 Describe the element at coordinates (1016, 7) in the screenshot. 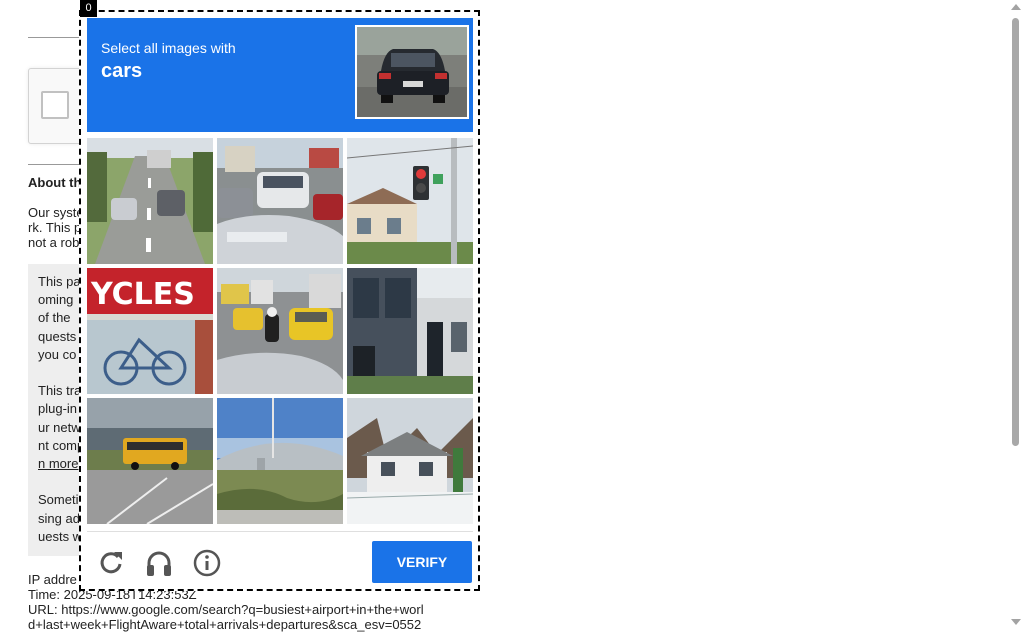

I see `scroll-up-arrow-icon` at that location.